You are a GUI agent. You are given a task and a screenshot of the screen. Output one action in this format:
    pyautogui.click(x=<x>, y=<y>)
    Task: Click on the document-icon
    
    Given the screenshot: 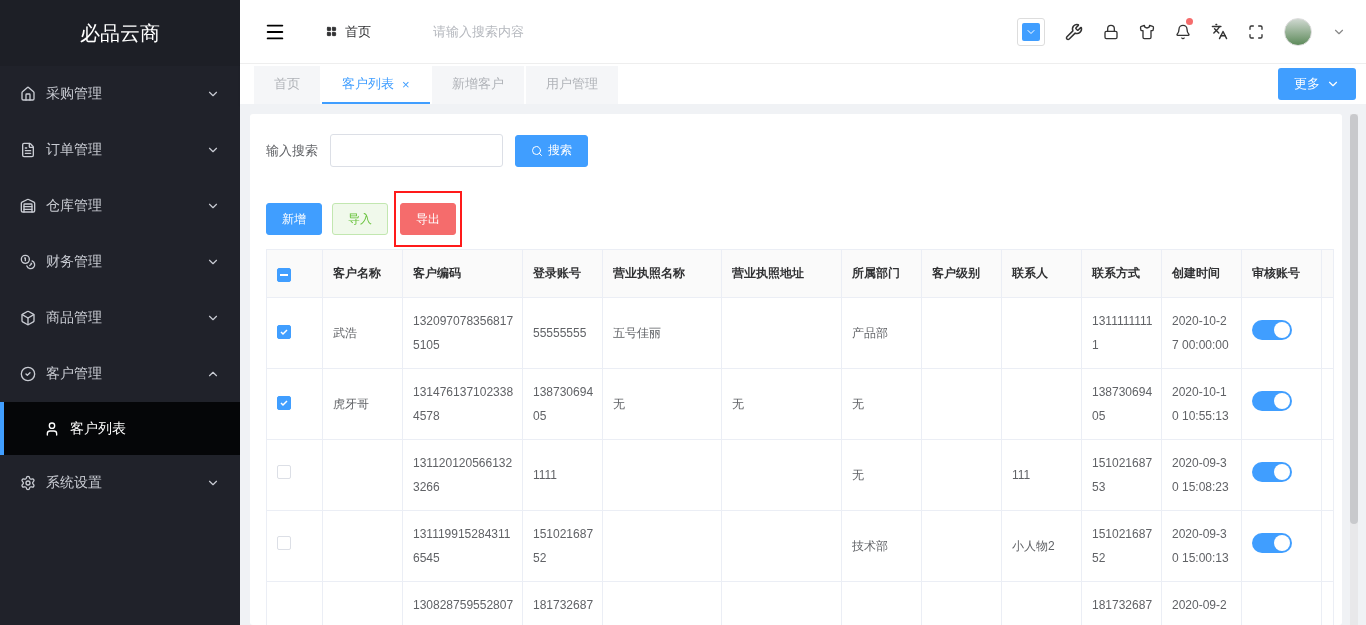 What is the action you would take?
    pyautogui.click(x=28, y=150)
    